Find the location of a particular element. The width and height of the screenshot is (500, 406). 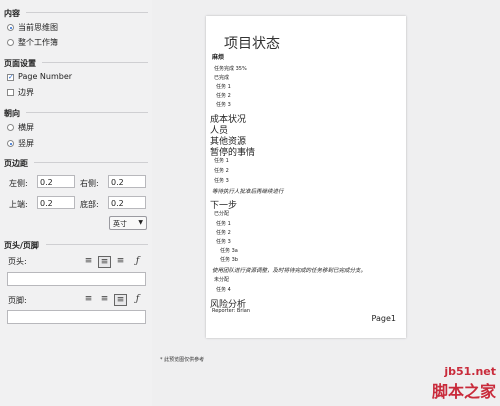

preview-outline-line: 麻烦 is located at coordinates (218, 57).